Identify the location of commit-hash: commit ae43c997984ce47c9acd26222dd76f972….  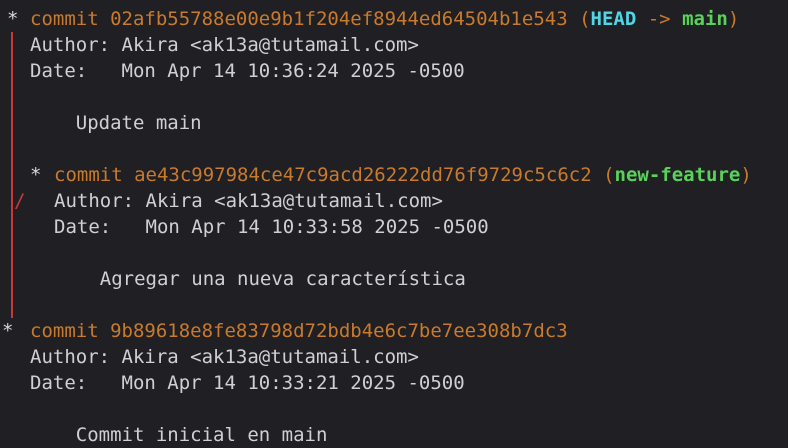
(323, 175).